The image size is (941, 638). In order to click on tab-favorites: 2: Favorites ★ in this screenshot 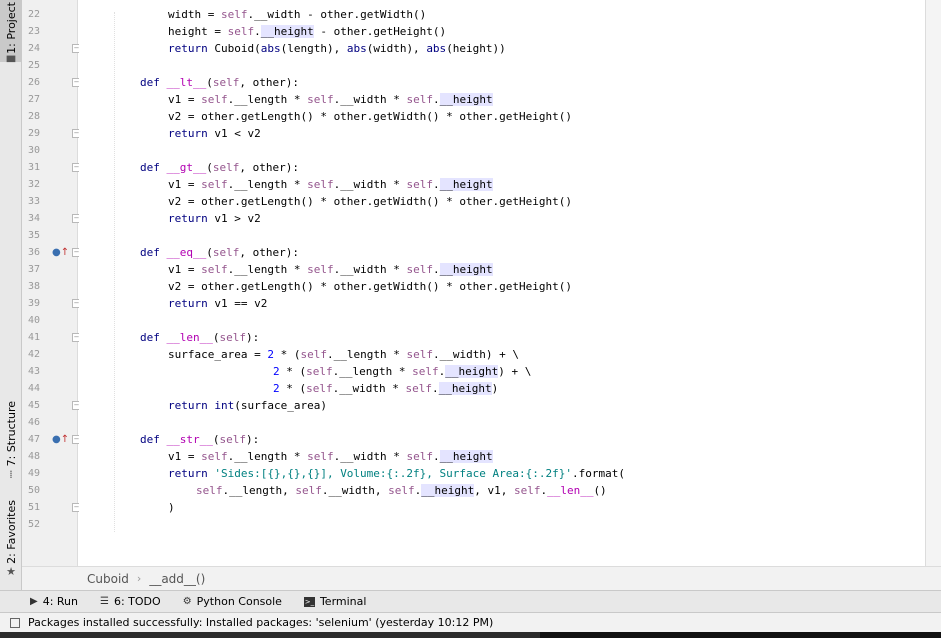, I will do `click(11, 539)`.